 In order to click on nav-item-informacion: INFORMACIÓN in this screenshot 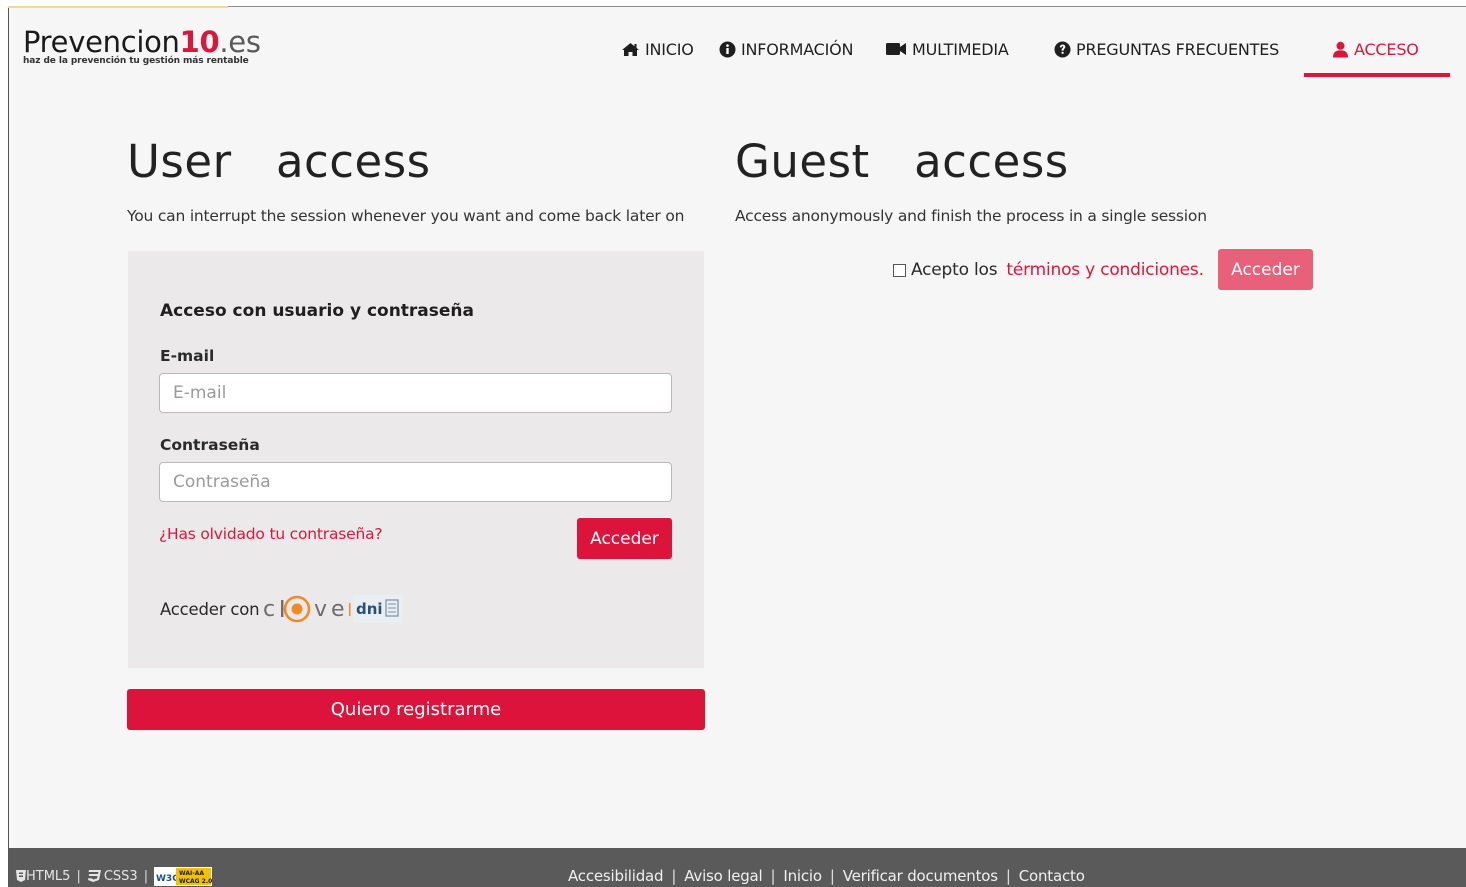, I will do `click(786, 49)`.